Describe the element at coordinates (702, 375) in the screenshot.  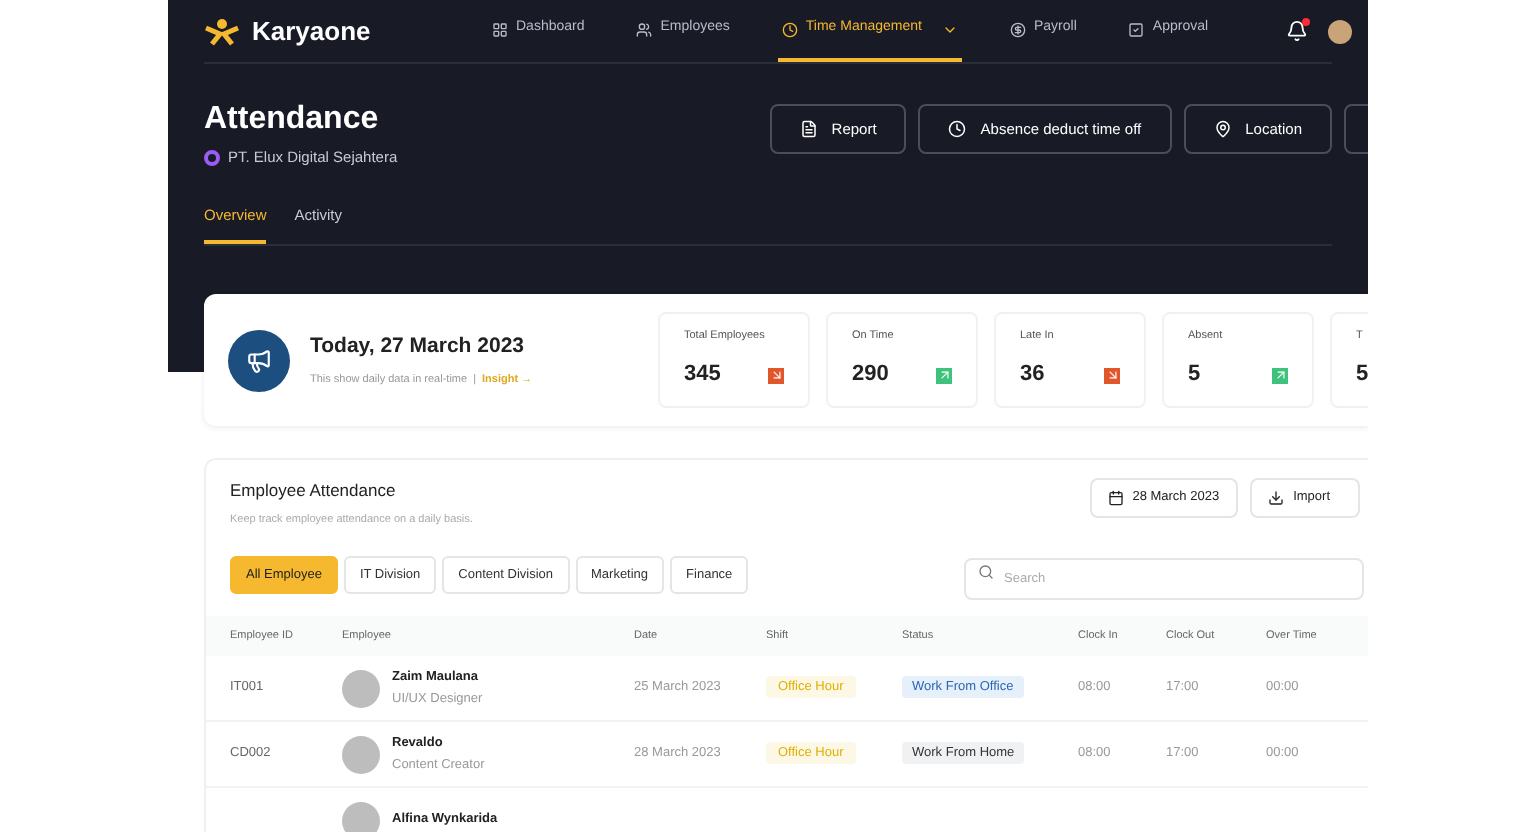
I see `stat-value: 345` at that location.